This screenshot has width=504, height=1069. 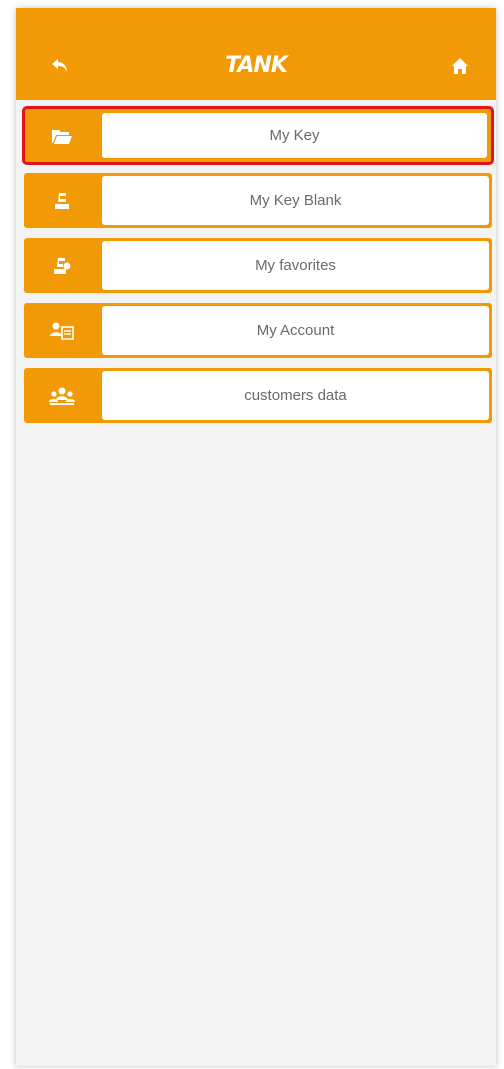 I want to click on menu-item-label: My Account, so click(x=295, y=330).